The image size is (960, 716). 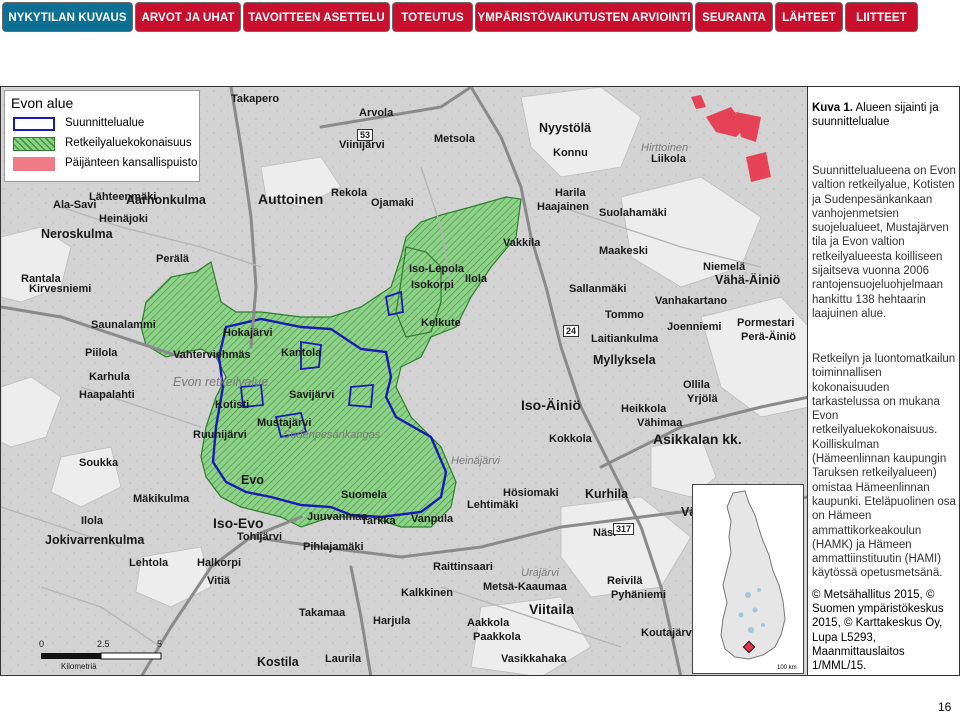 I want to click on place-label: Hösiomaki, so click(x=531, y=493).